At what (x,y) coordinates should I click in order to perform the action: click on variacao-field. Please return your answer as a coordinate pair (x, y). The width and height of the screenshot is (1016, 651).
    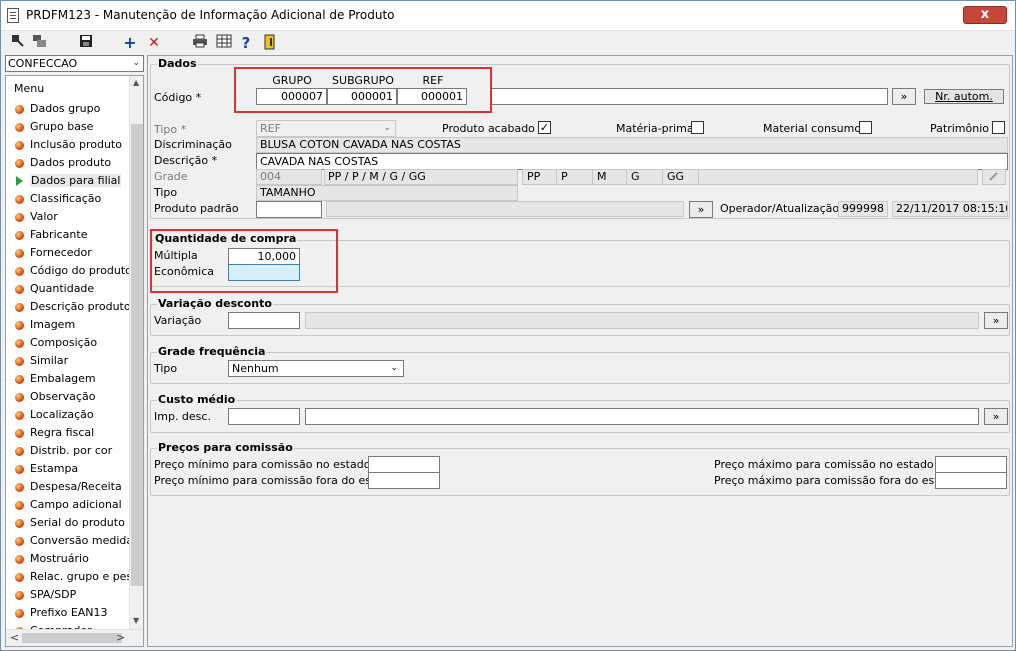
    Looking at the image, I should click on (264, 320).